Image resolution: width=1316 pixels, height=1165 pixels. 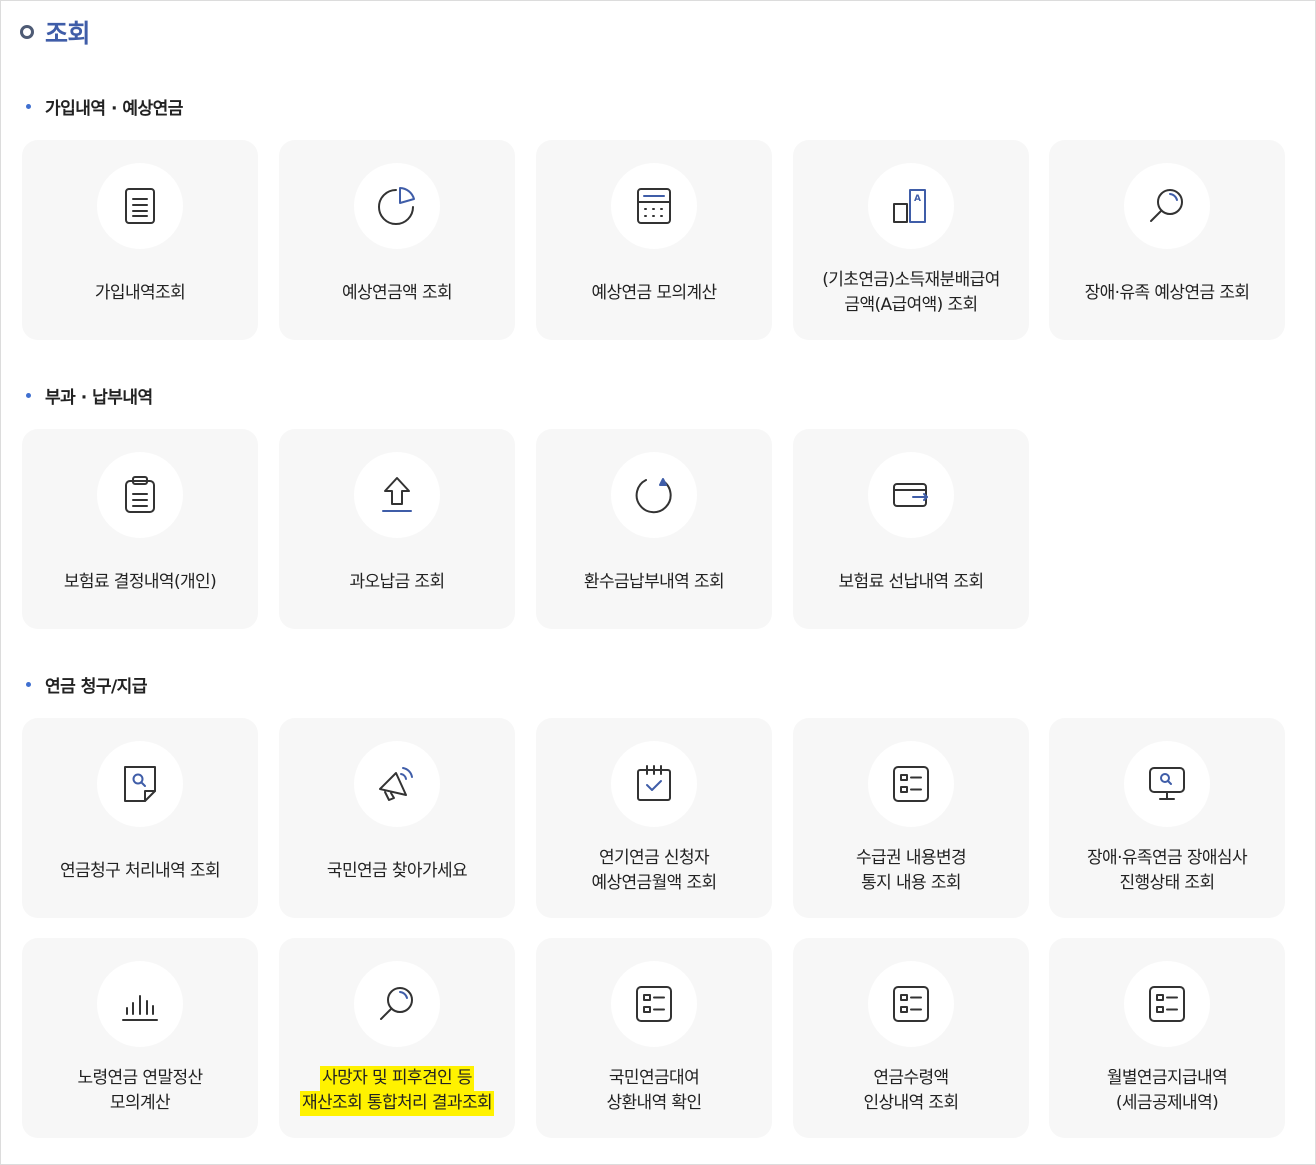 I want to click on bar-chart-icon, so click(x=140, y=1004).